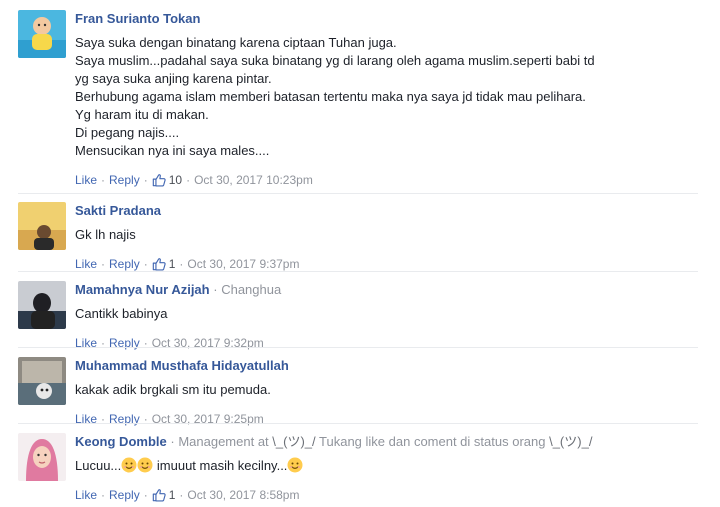 The height and width of the screenshot is (507, 720). Describe the element at coordinates (121, 313) in the screenshot. I see `comment-text: Cantikk babinya` at that location.